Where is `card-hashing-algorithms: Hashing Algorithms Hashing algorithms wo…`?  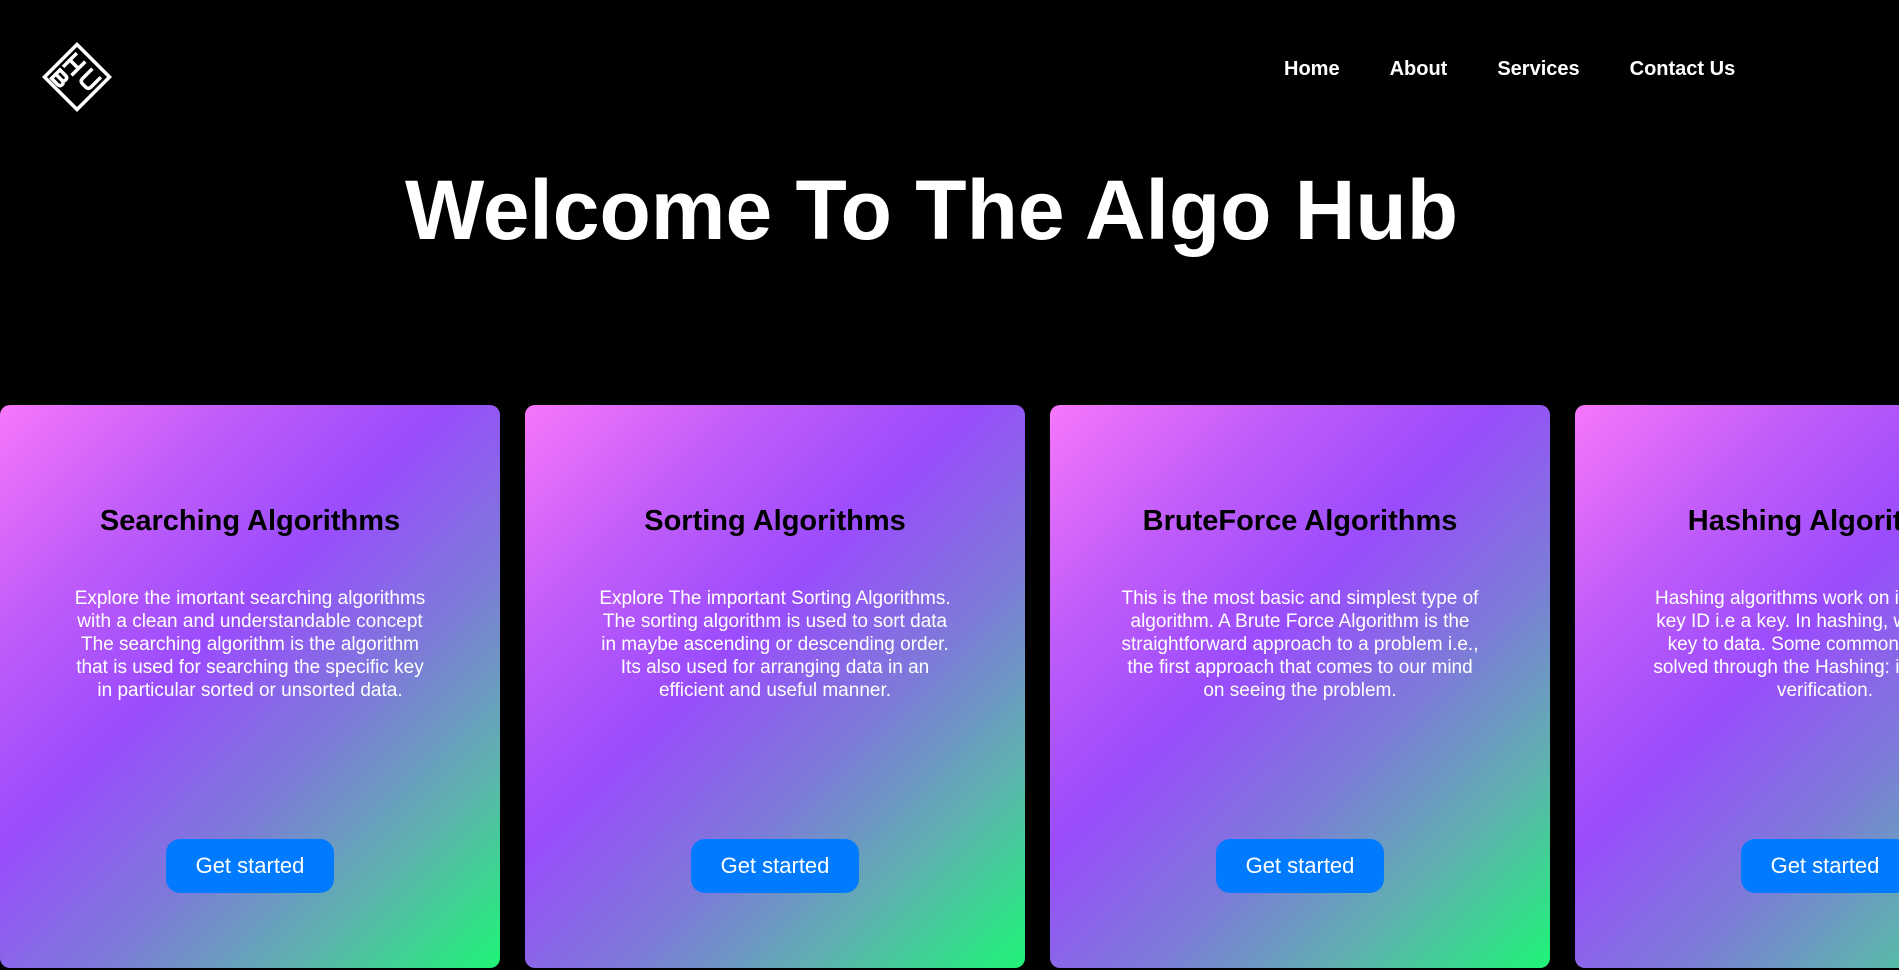 card-hashing-algorithms: Hashing Algorithms Hashing algorithms wo… is located at coordinates (1737, 686).